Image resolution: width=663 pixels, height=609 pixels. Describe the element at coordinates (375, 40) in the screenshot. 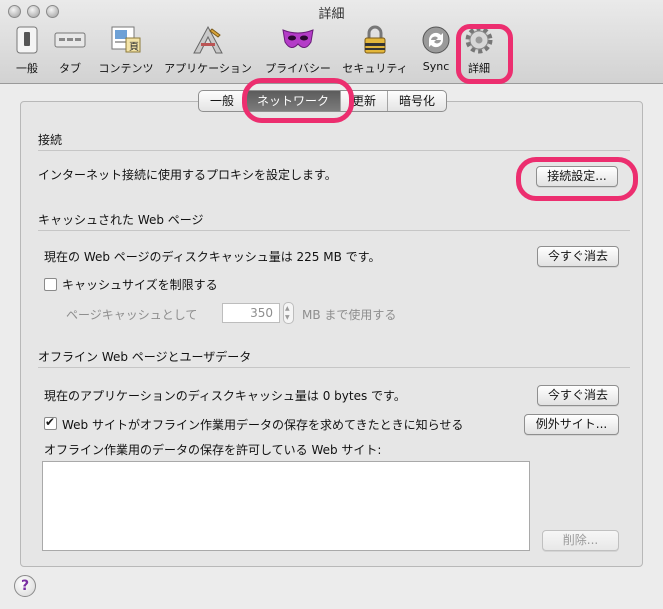

I see `lock-icon` at that location.